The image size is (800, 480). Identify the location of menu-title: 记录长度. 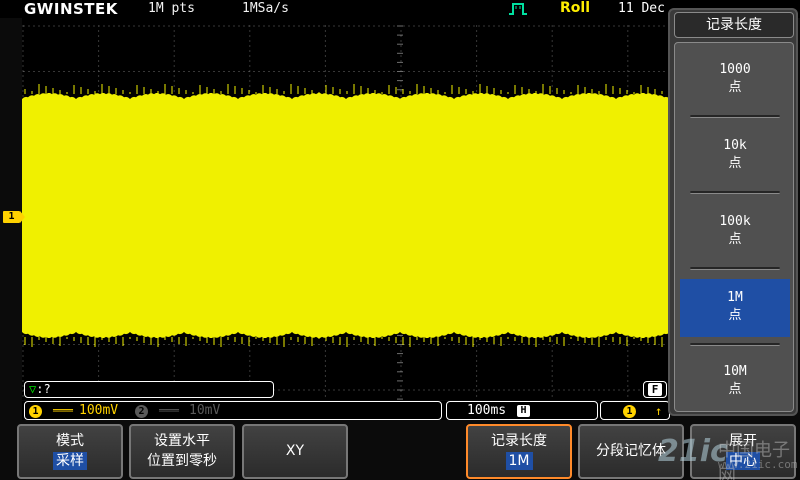
(734, 25).